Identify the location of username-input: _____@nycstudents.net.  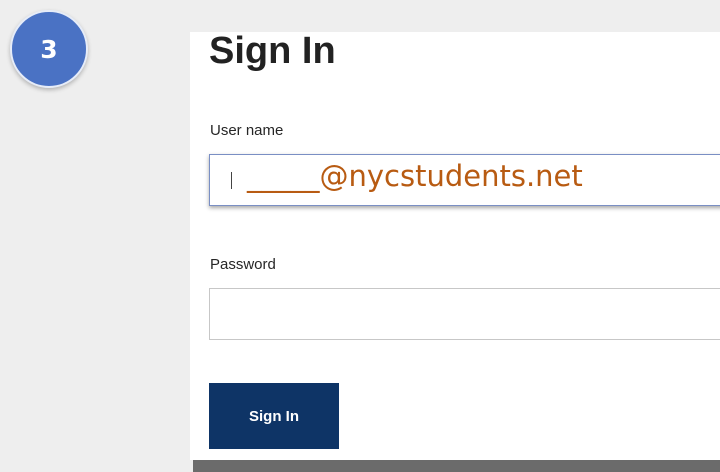
(464, 180).